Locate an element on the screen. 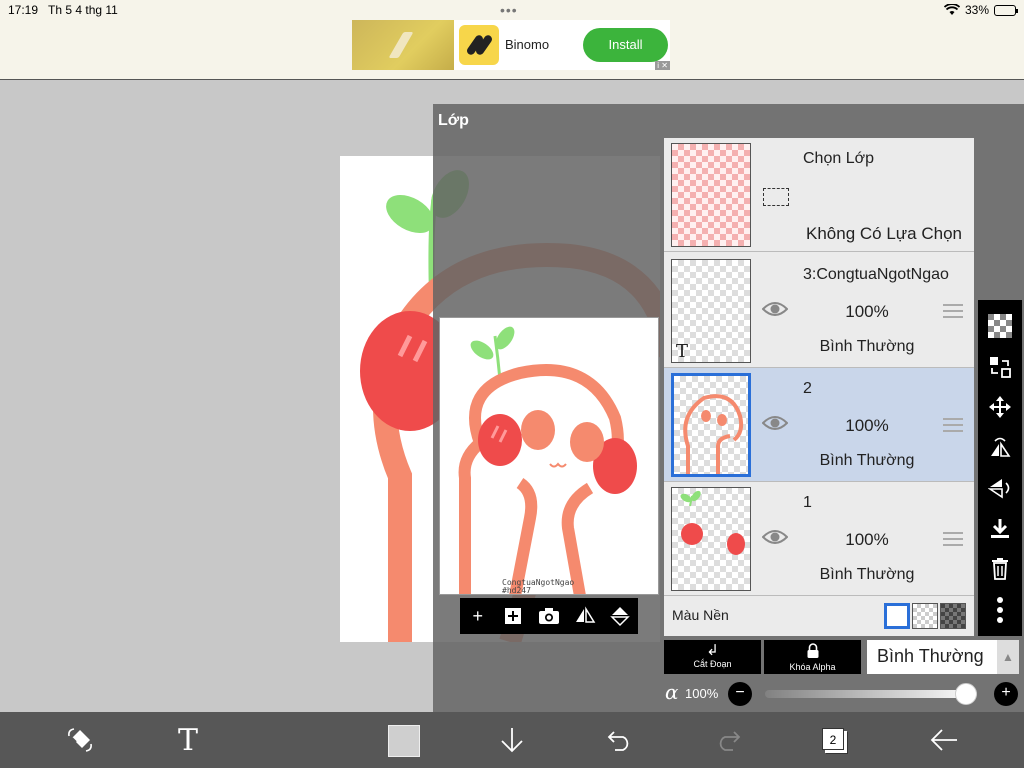  preview-drawing is located at coordinates (547, 460).